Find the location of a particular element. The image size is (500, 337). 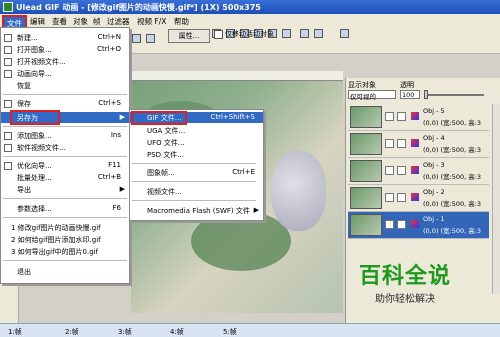

menu-item-recent-3: 3 如何导出gif中的图片0.gif is located at coordinates (65, 251).